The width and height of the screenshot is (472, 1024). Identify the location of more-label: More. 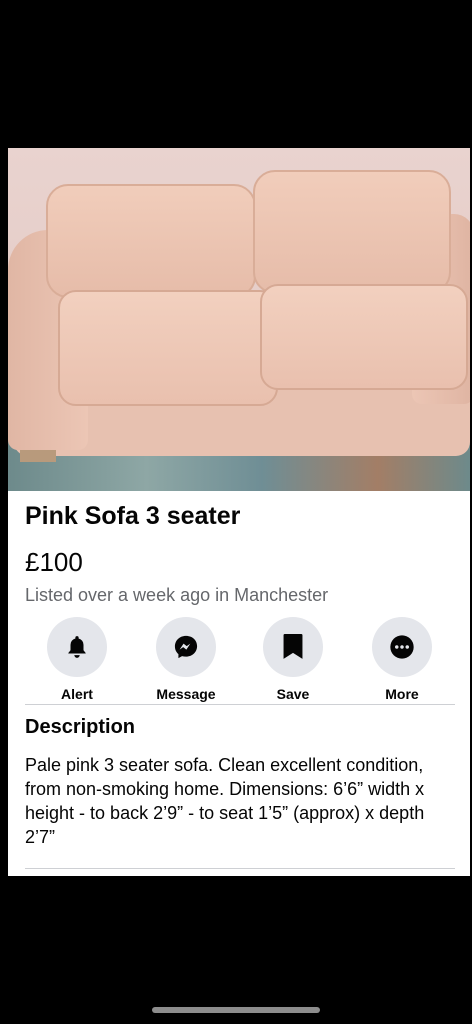
(402, 694).